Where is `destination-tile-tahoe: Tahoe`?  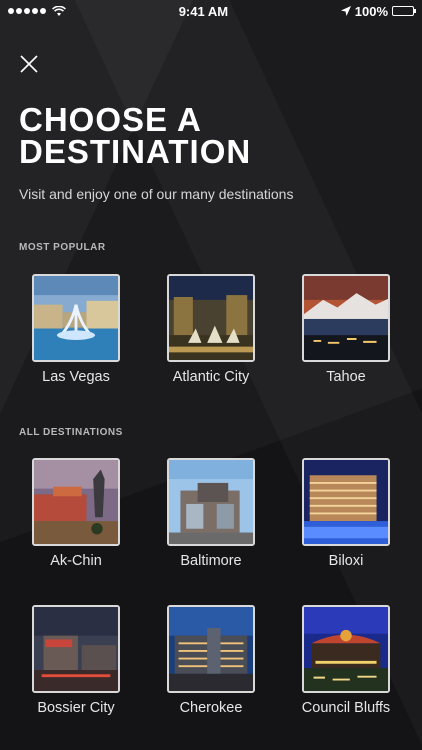 destination-tile-tahoe: Tahoe is located at coordinates (346, 329).